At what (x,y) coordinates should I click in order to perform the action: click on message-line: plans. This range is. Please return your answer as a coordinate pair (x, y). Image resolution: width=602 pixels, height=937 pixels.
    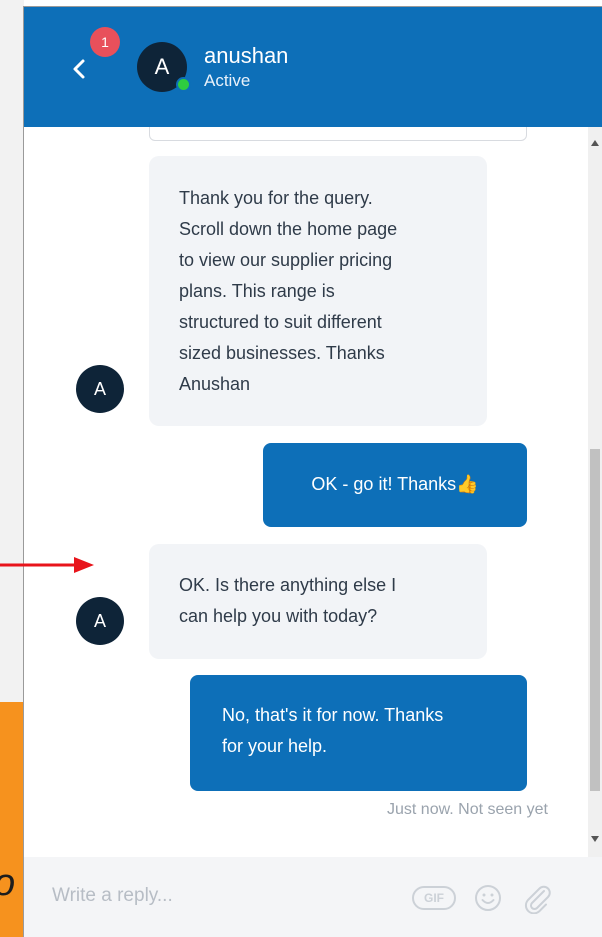
    Looking at the image, I should click on (257, 291).